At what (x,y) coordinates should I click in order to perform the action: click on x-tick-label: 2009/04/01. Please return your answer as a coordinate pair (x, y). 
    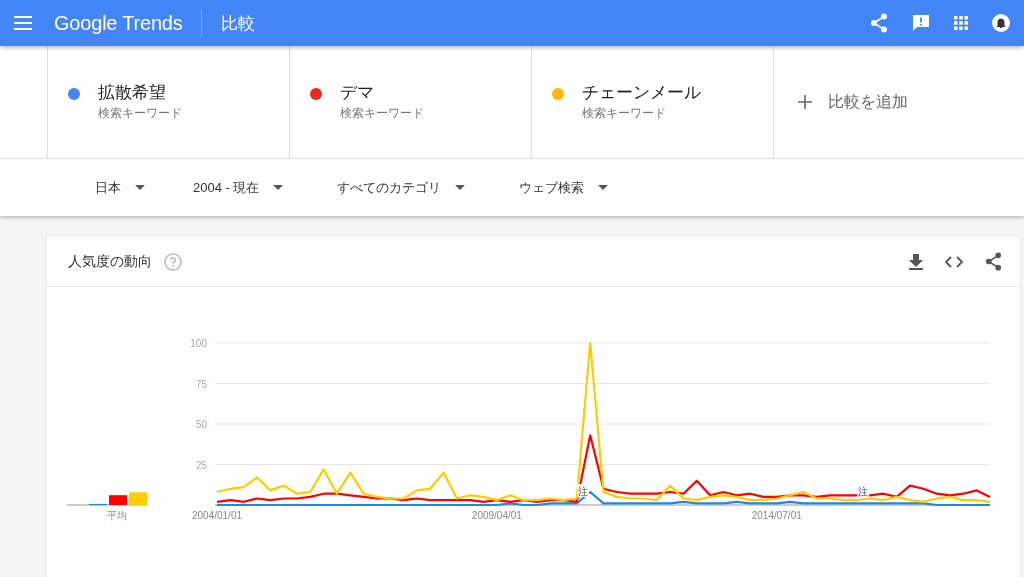
    Looking at the image, I should click on (496, 515).